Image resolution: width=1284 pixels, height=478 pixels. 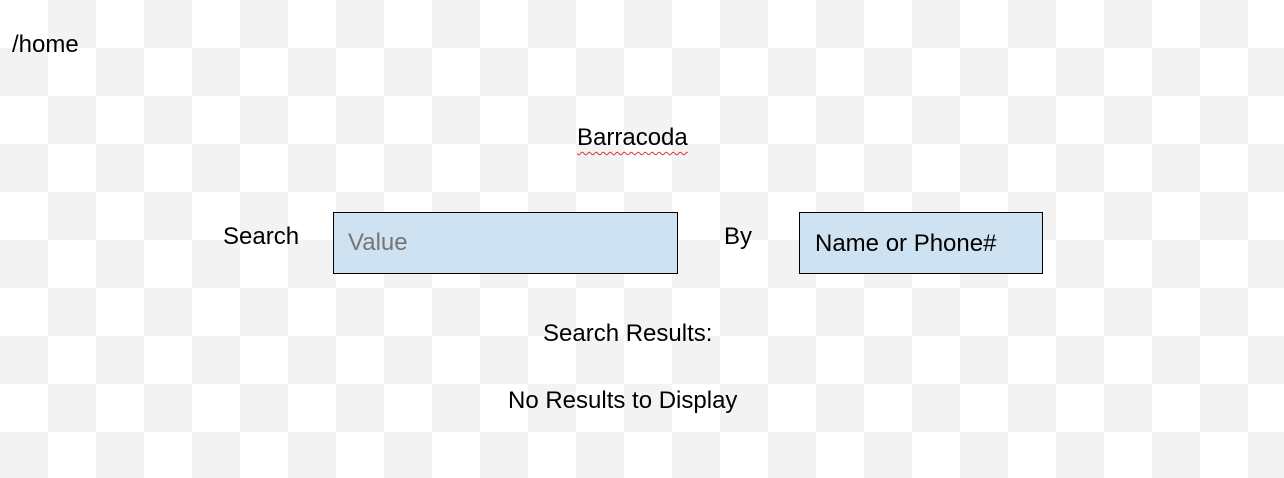 What do you see at coordinates (738, 236) in the screenshot?
I see `search-by-label: By` at bounding box center [738, 236].